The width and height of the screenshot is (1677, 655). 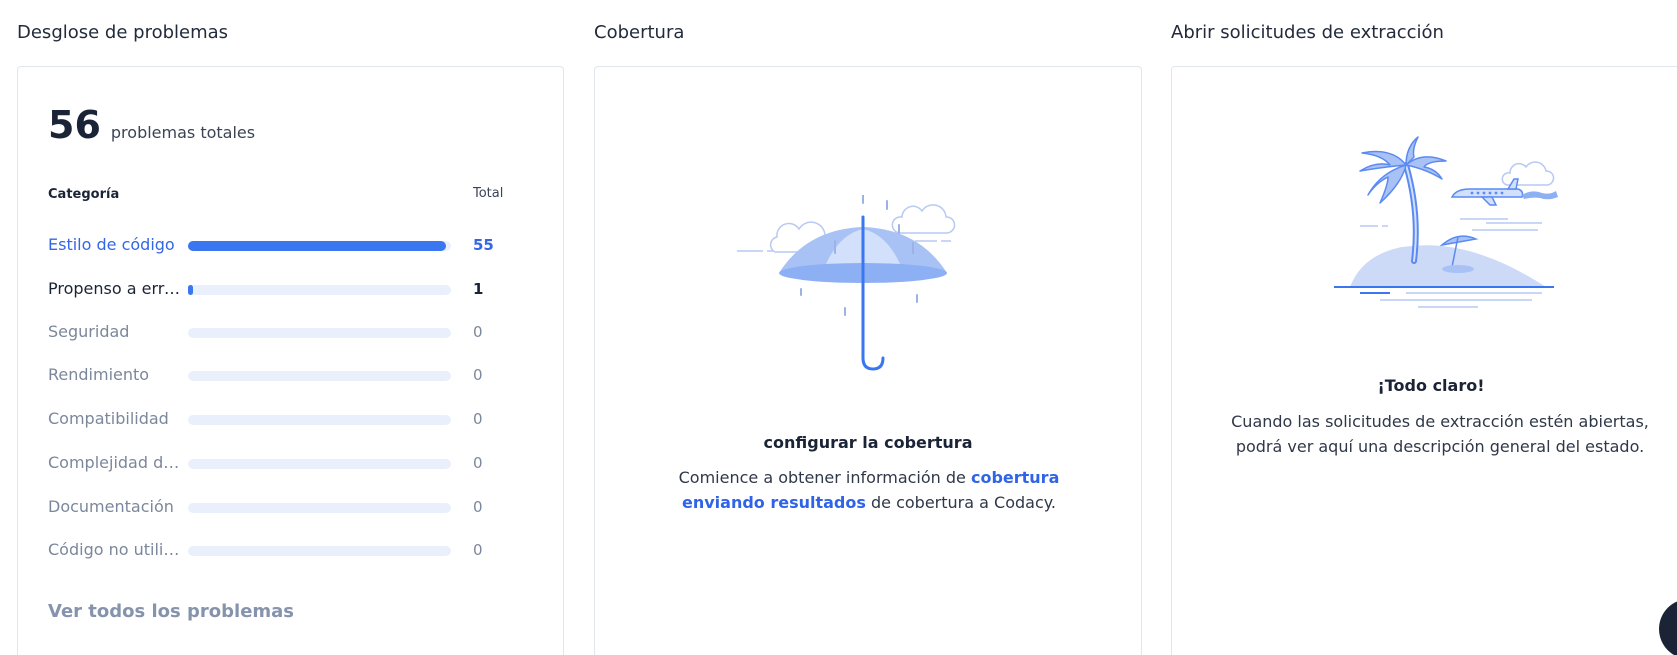 I want to click on category-label: Estilo de código, so click(x=114, y=244).